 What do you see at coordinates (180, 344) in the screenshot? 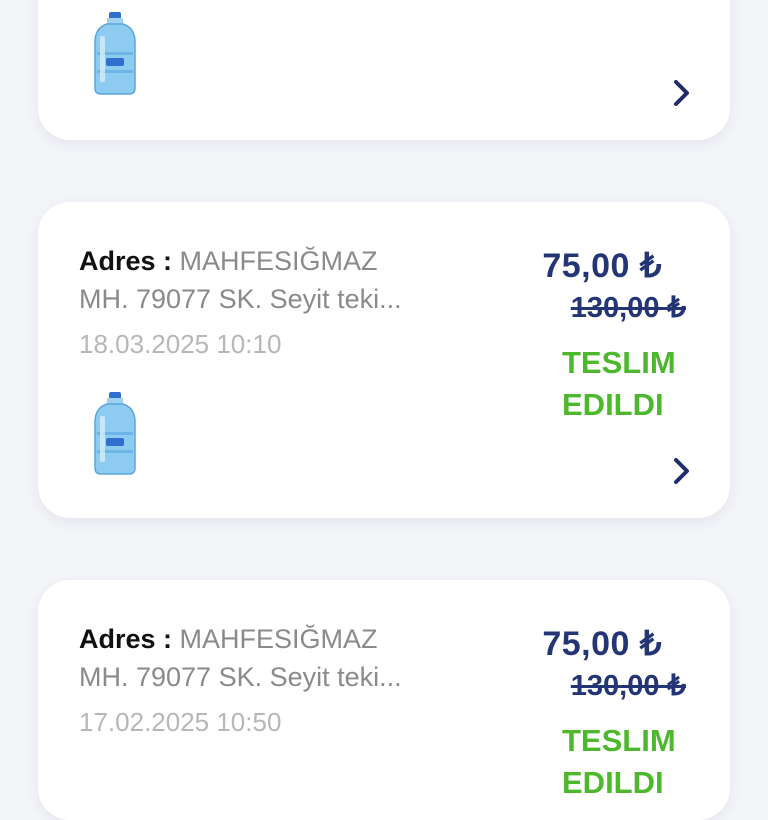
I see `order-date: 18.03.2025 10:10` at bounding box center [180, 344].